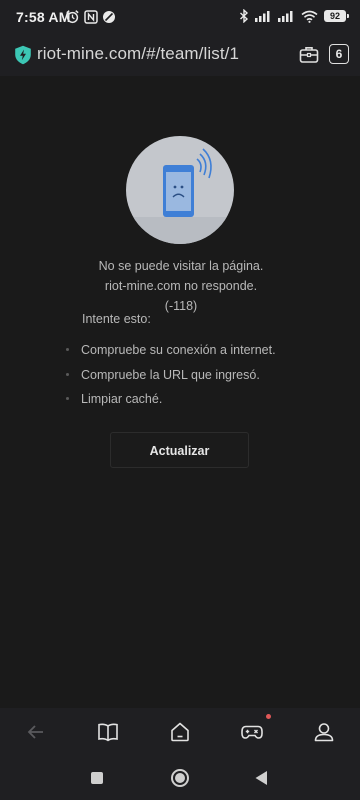 The width and height of the screenshot is (360, 800). I want to click on data-saver-icon, so click(109, 16).